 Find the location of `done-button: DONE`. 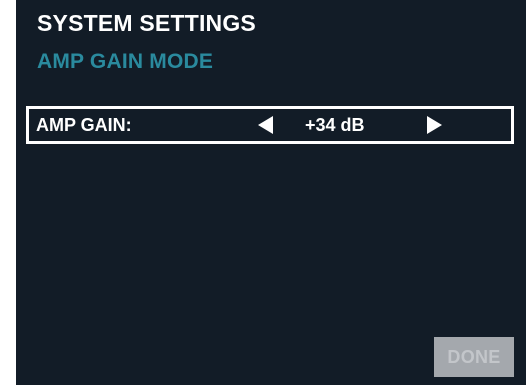

done-button: DONE is located at coordinates (474, 357).